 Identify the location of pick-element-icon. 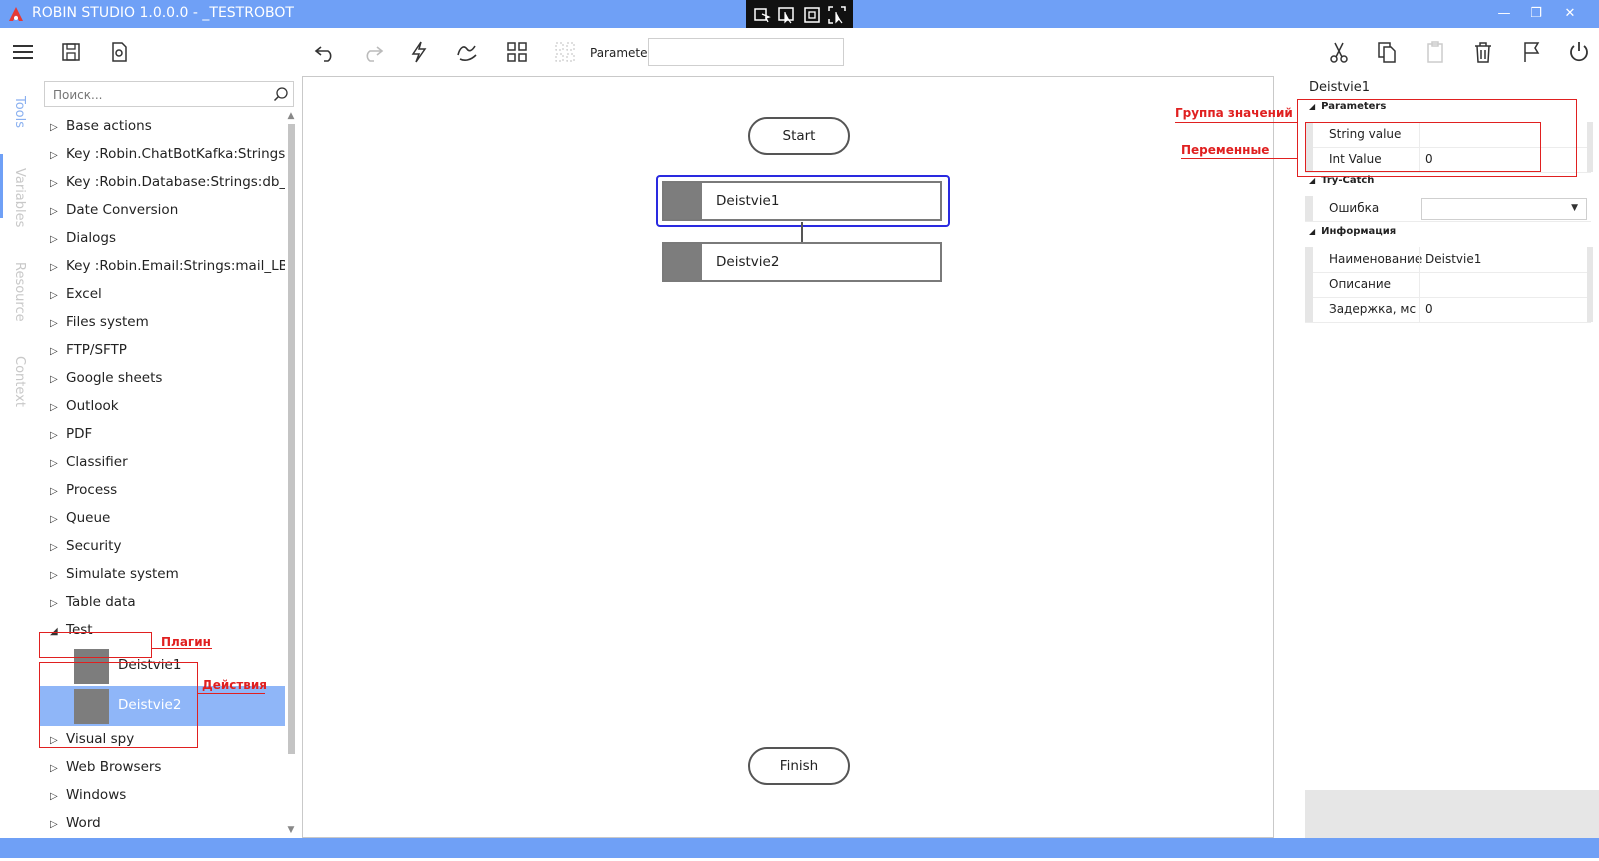
(787, 15).